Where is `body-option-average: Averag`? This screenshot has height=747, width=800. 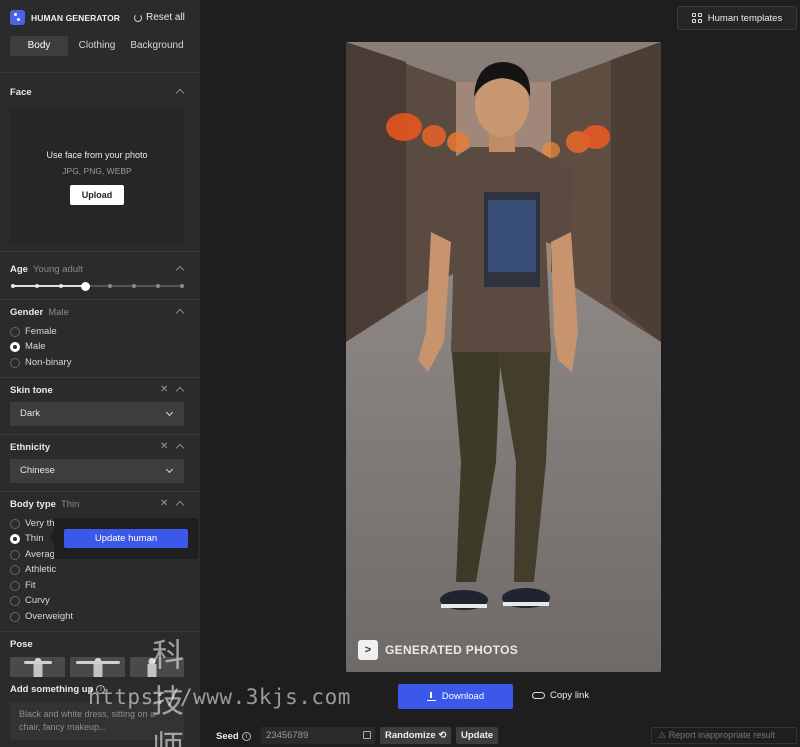
body-option-average: Averag is located at coordinates (32, 554).